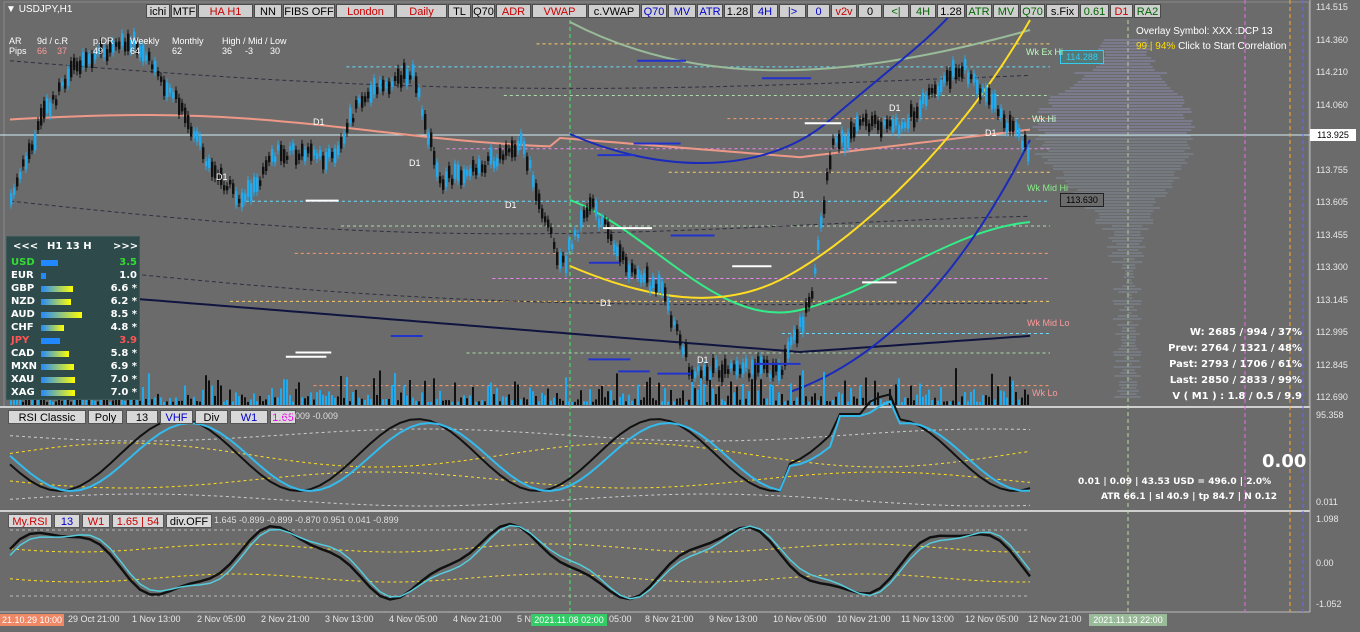  I want to click on toolbar-button-22: 4H, so click(923, 11).